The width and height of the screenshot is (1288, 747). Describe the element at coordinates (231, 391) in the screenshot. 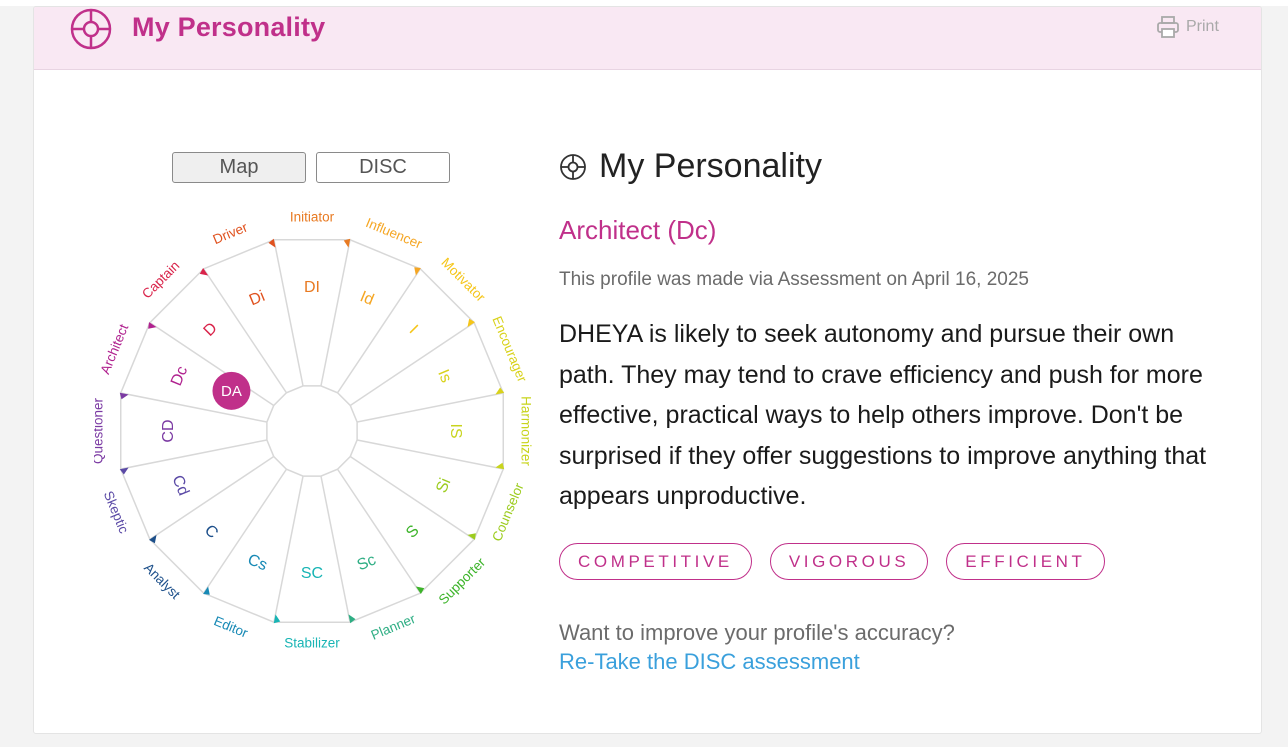

I see `user-position-label: DA` at that location.